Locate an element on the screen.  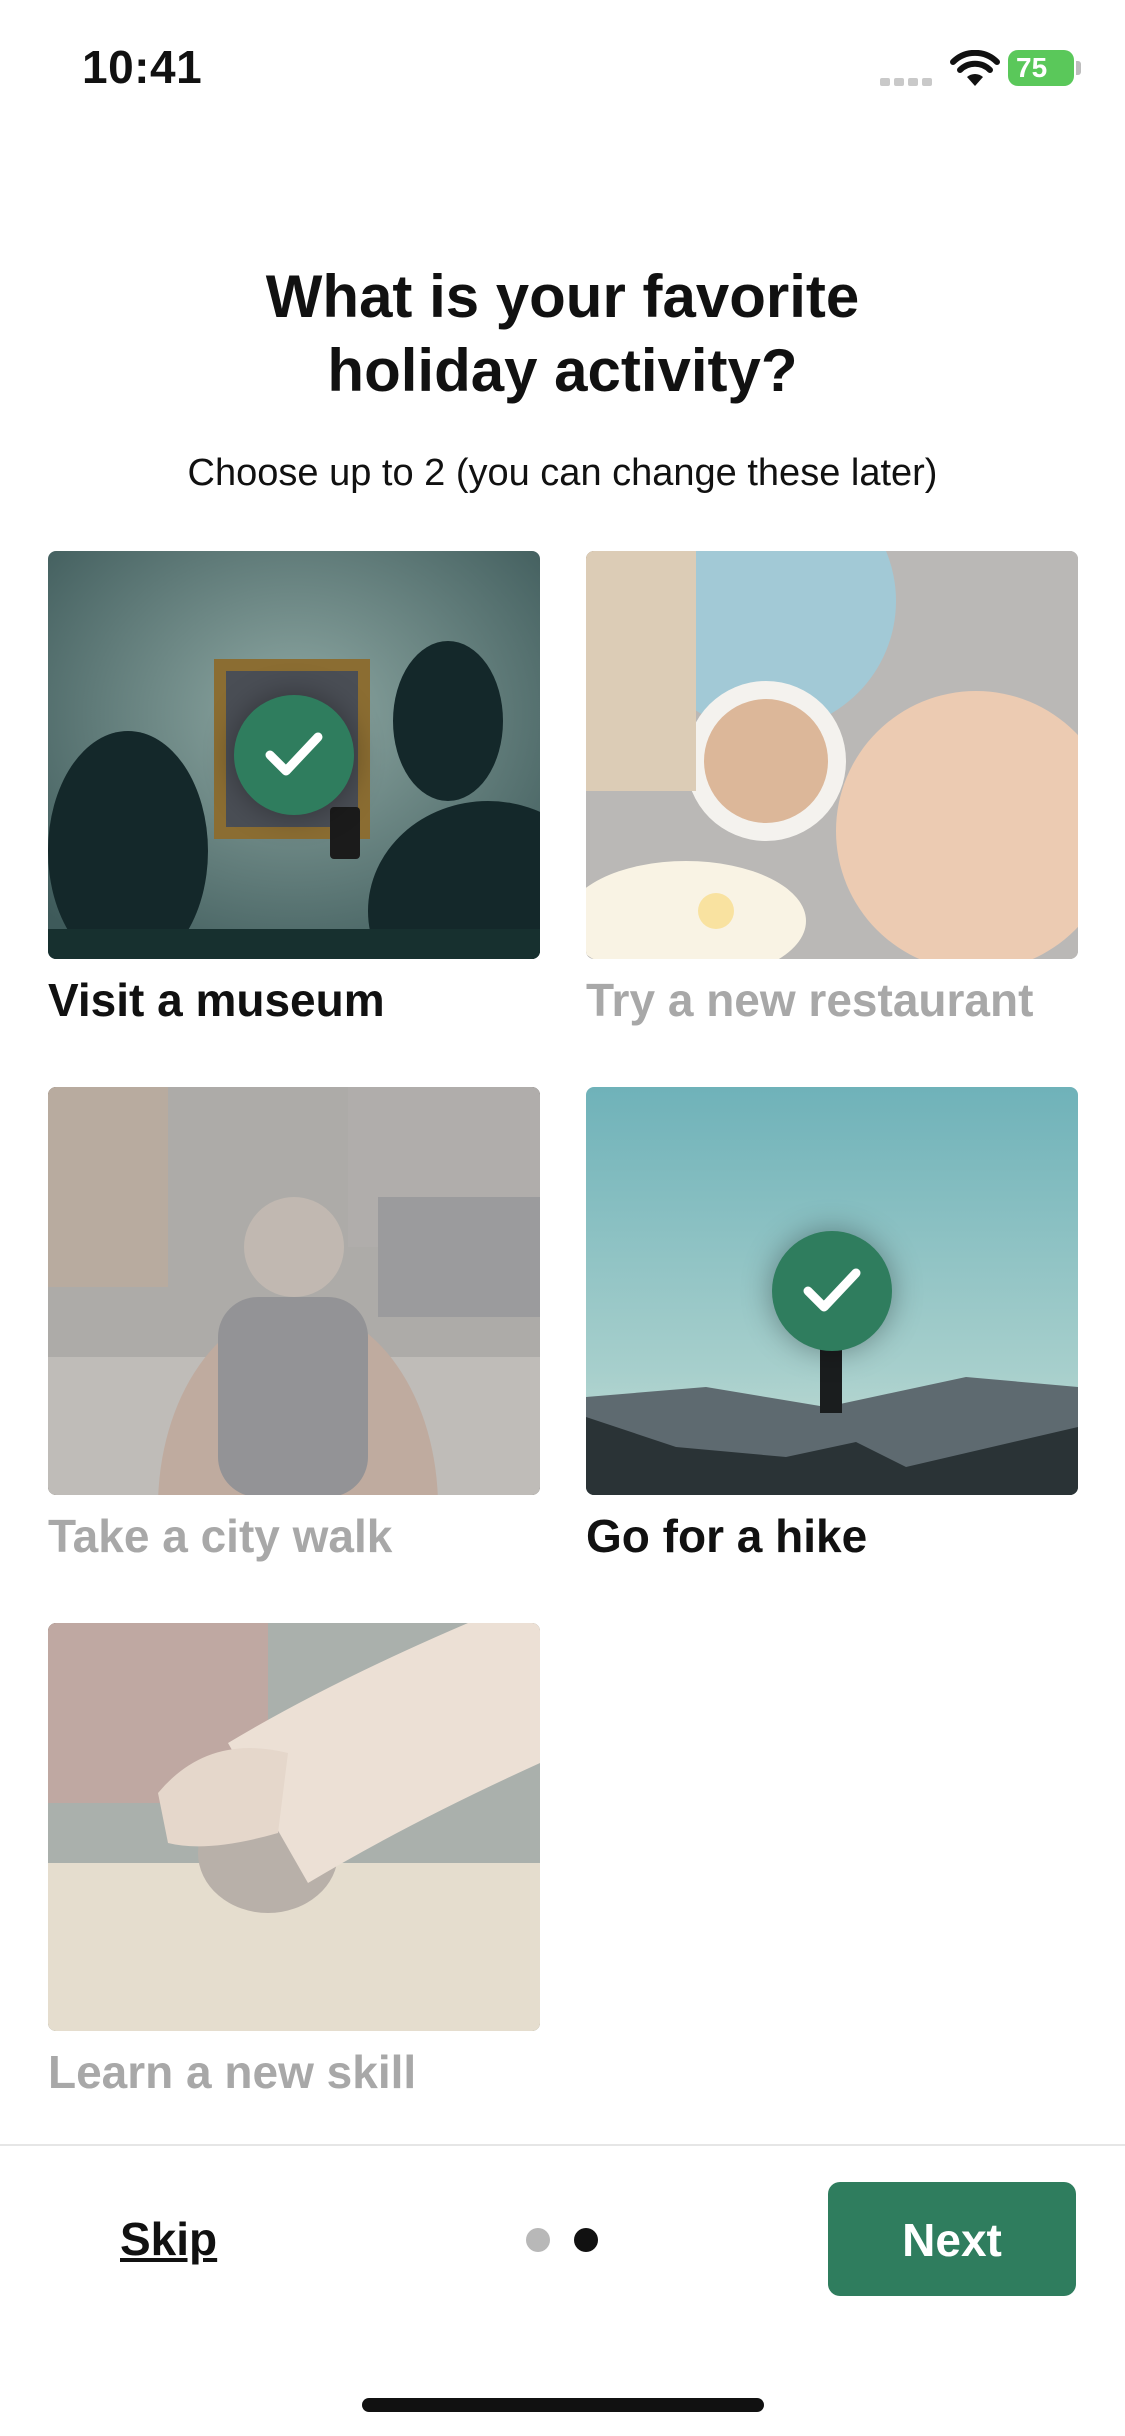
wifi-icon is located at coordinates (975, 68).